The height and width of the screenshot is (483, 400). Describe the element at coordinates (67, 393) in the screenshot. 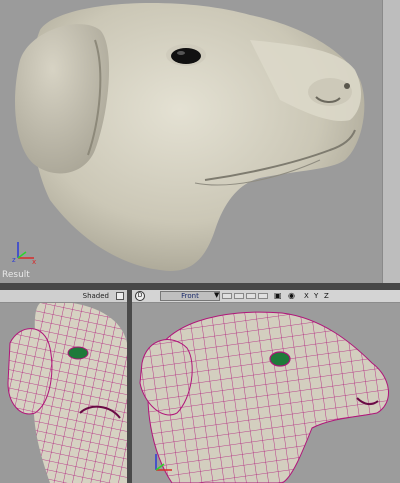

I see `dog-wireframe-left` at that location.